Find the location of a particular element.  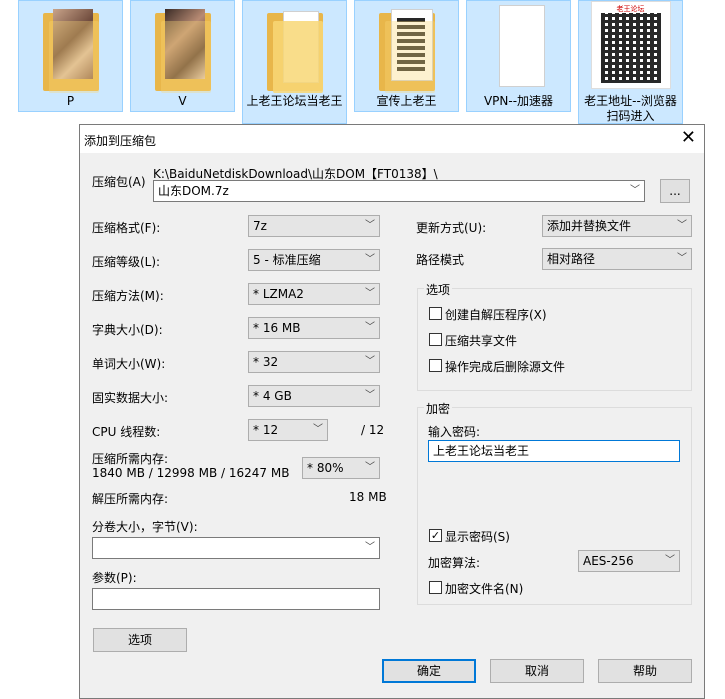

title-bar: 添加到压缩包 ✕ is located at coordinates (392, 139).